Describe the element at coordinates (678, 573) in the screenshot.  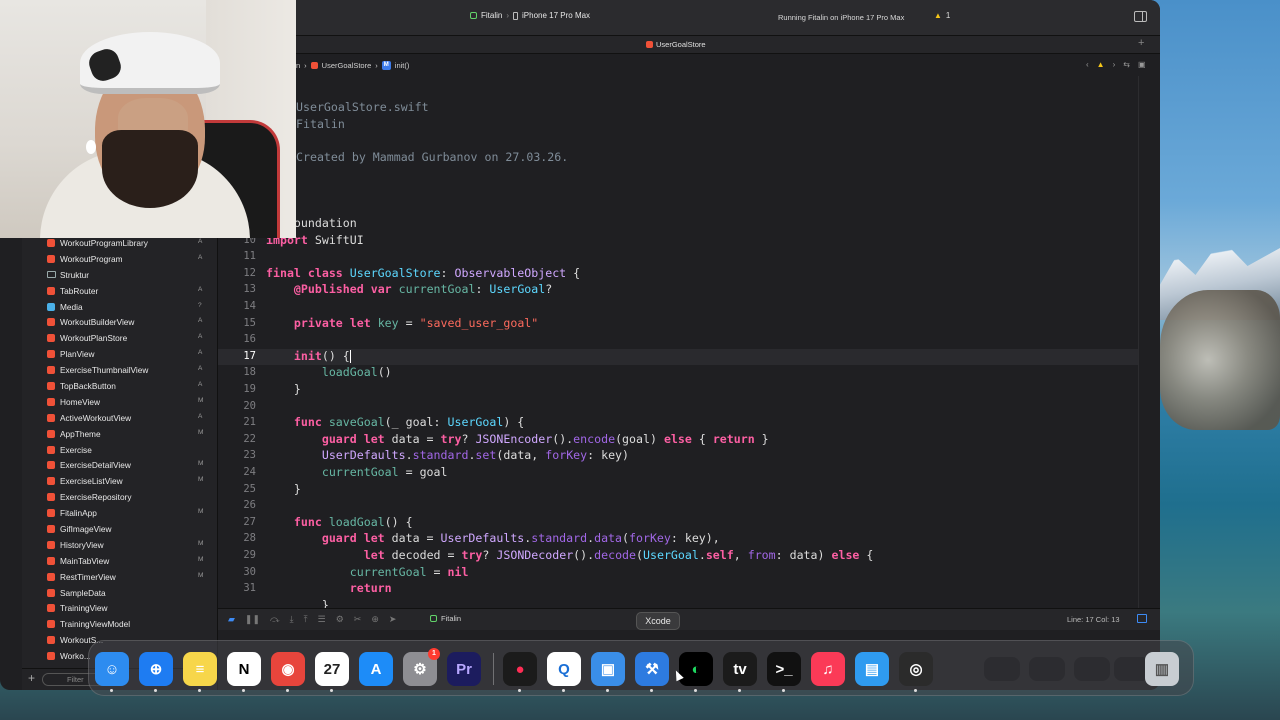
I see `code-line: 30 currentGoal = nil` at that location.